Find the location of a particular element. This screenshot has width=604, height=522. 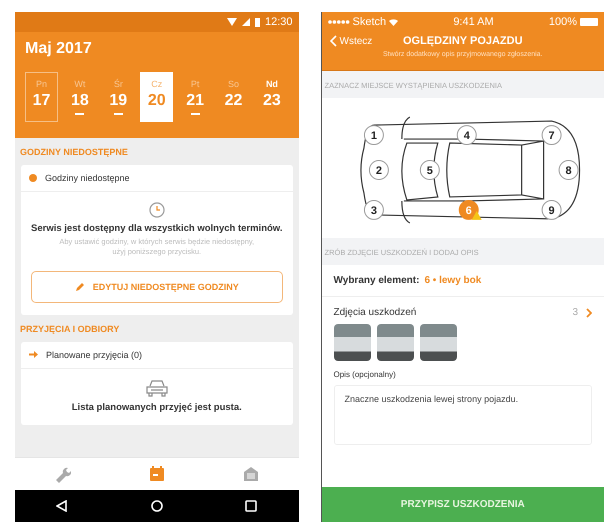

photos-count: 3 is located at coordinates (575, 312).